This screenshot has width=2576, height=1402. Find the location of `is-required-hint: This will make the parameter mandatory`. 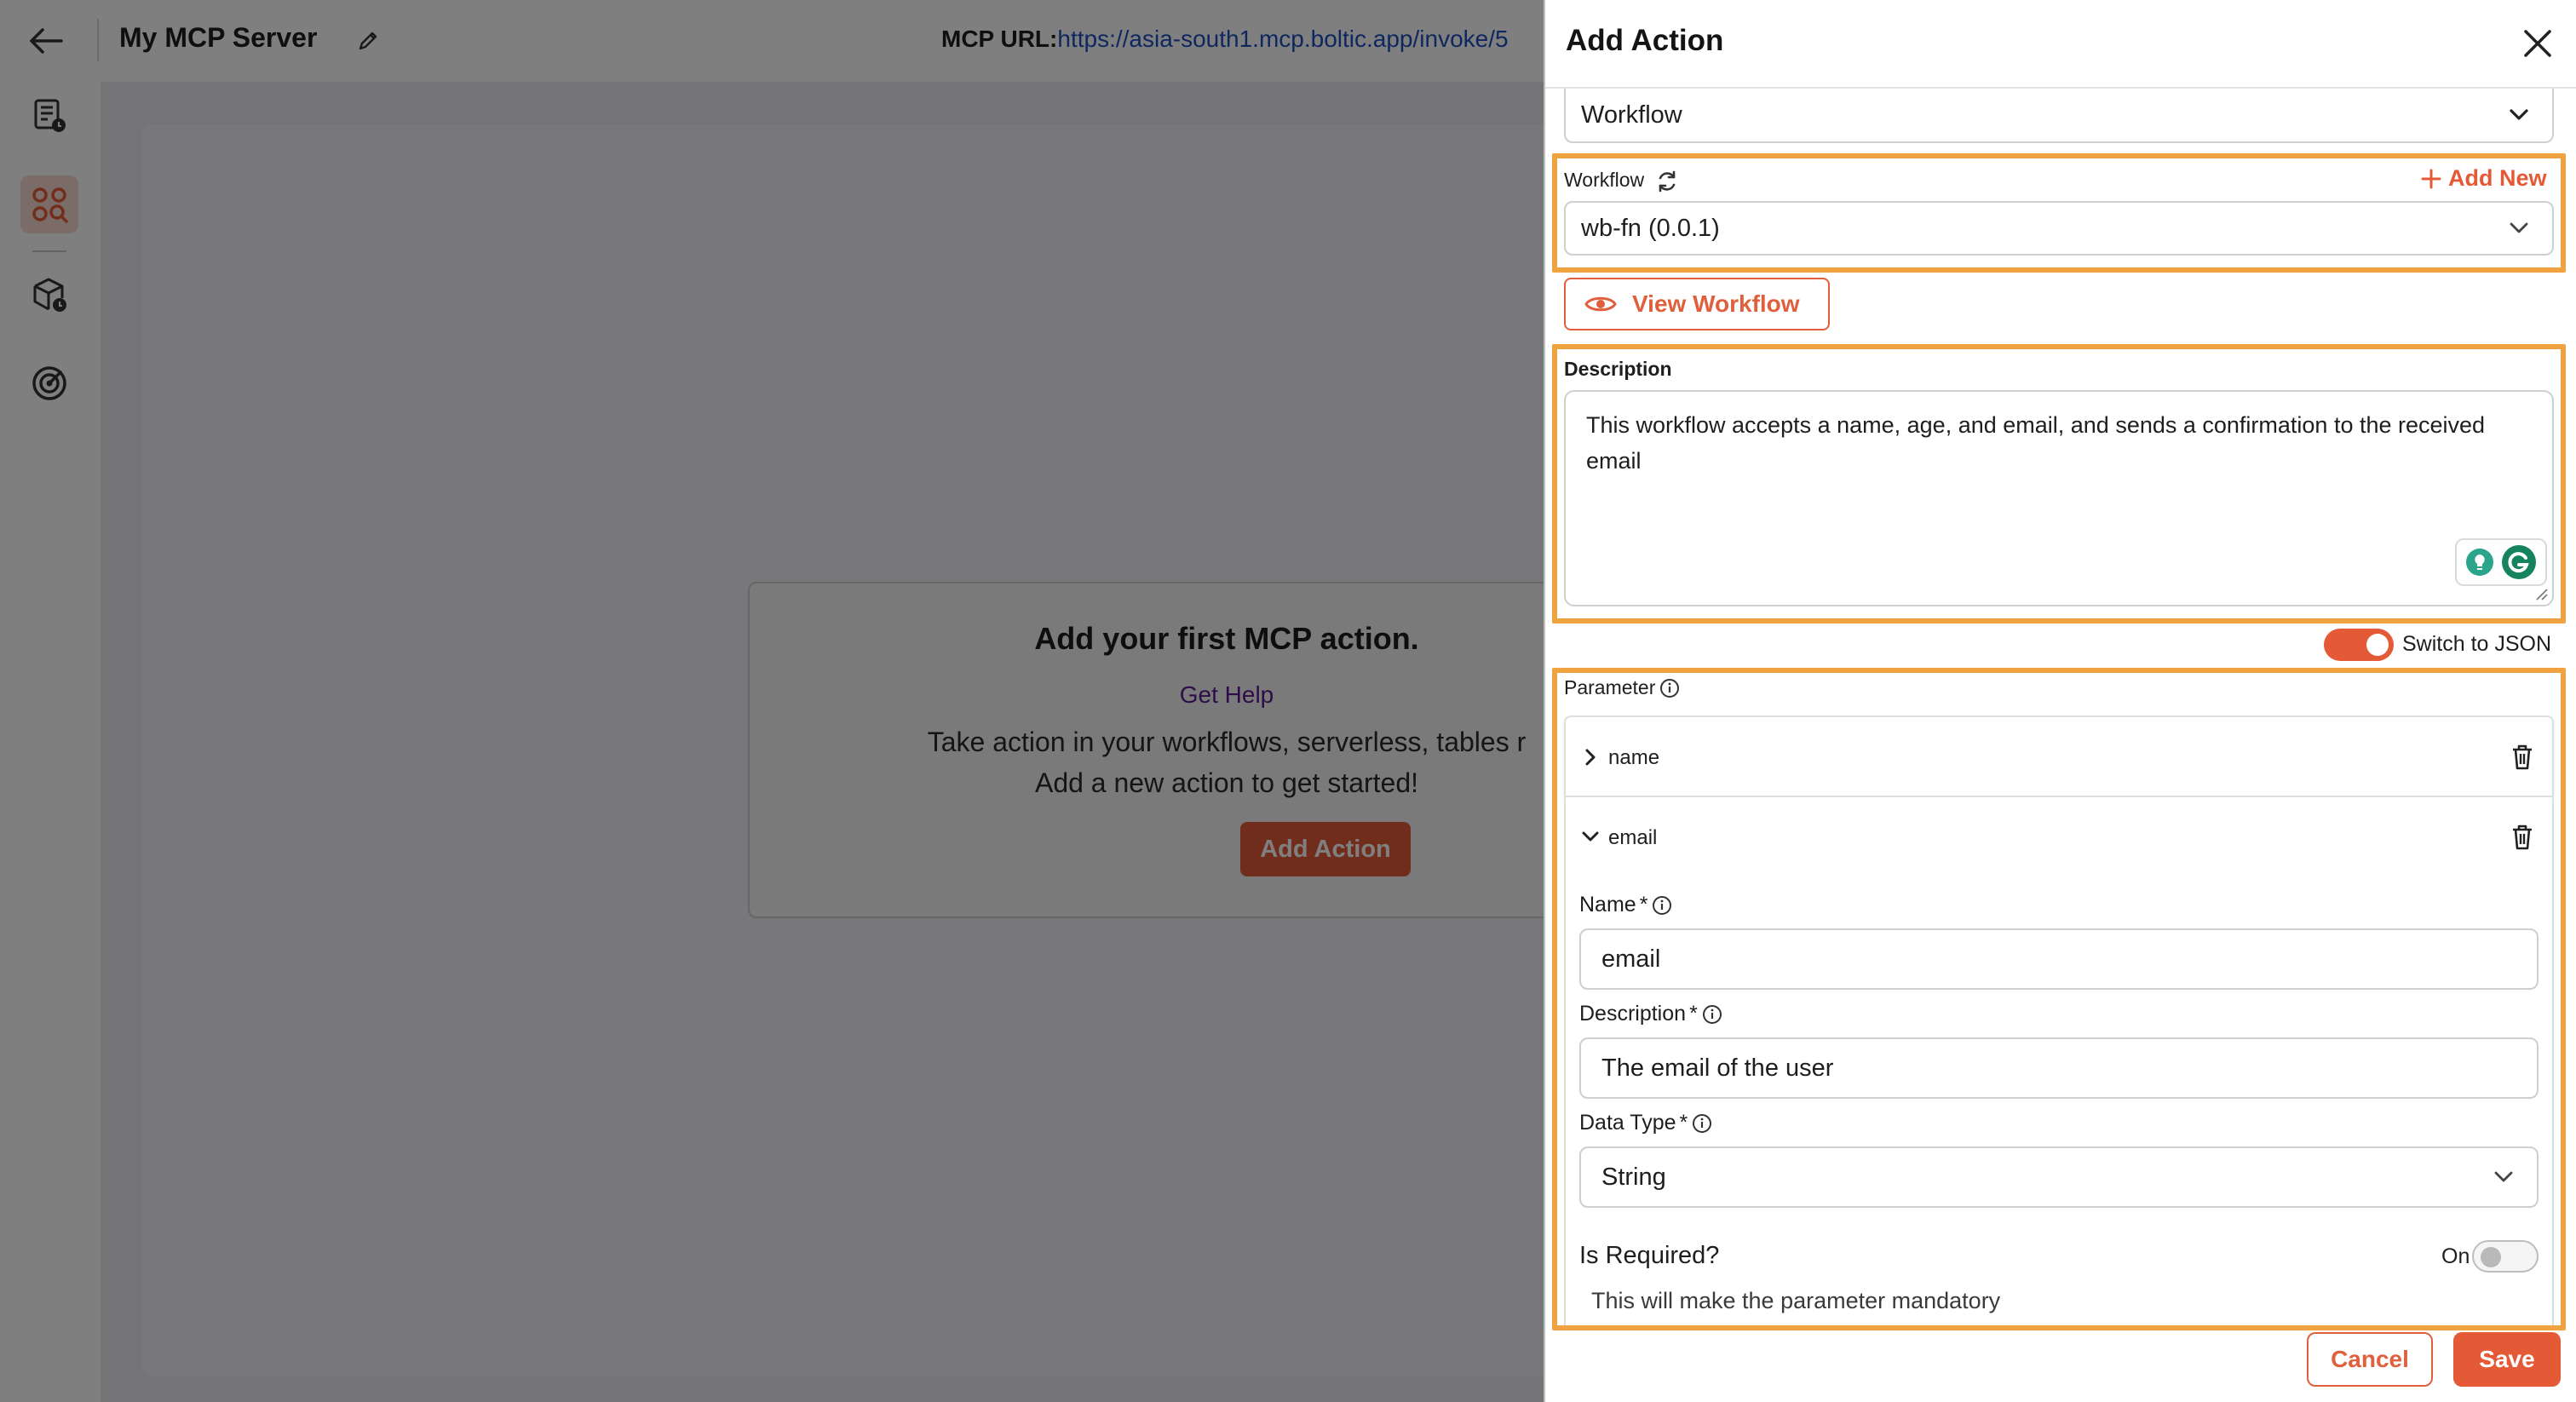

is-required-hint: This will make the parameter mandatory is located at coordinates (1796, 1300).